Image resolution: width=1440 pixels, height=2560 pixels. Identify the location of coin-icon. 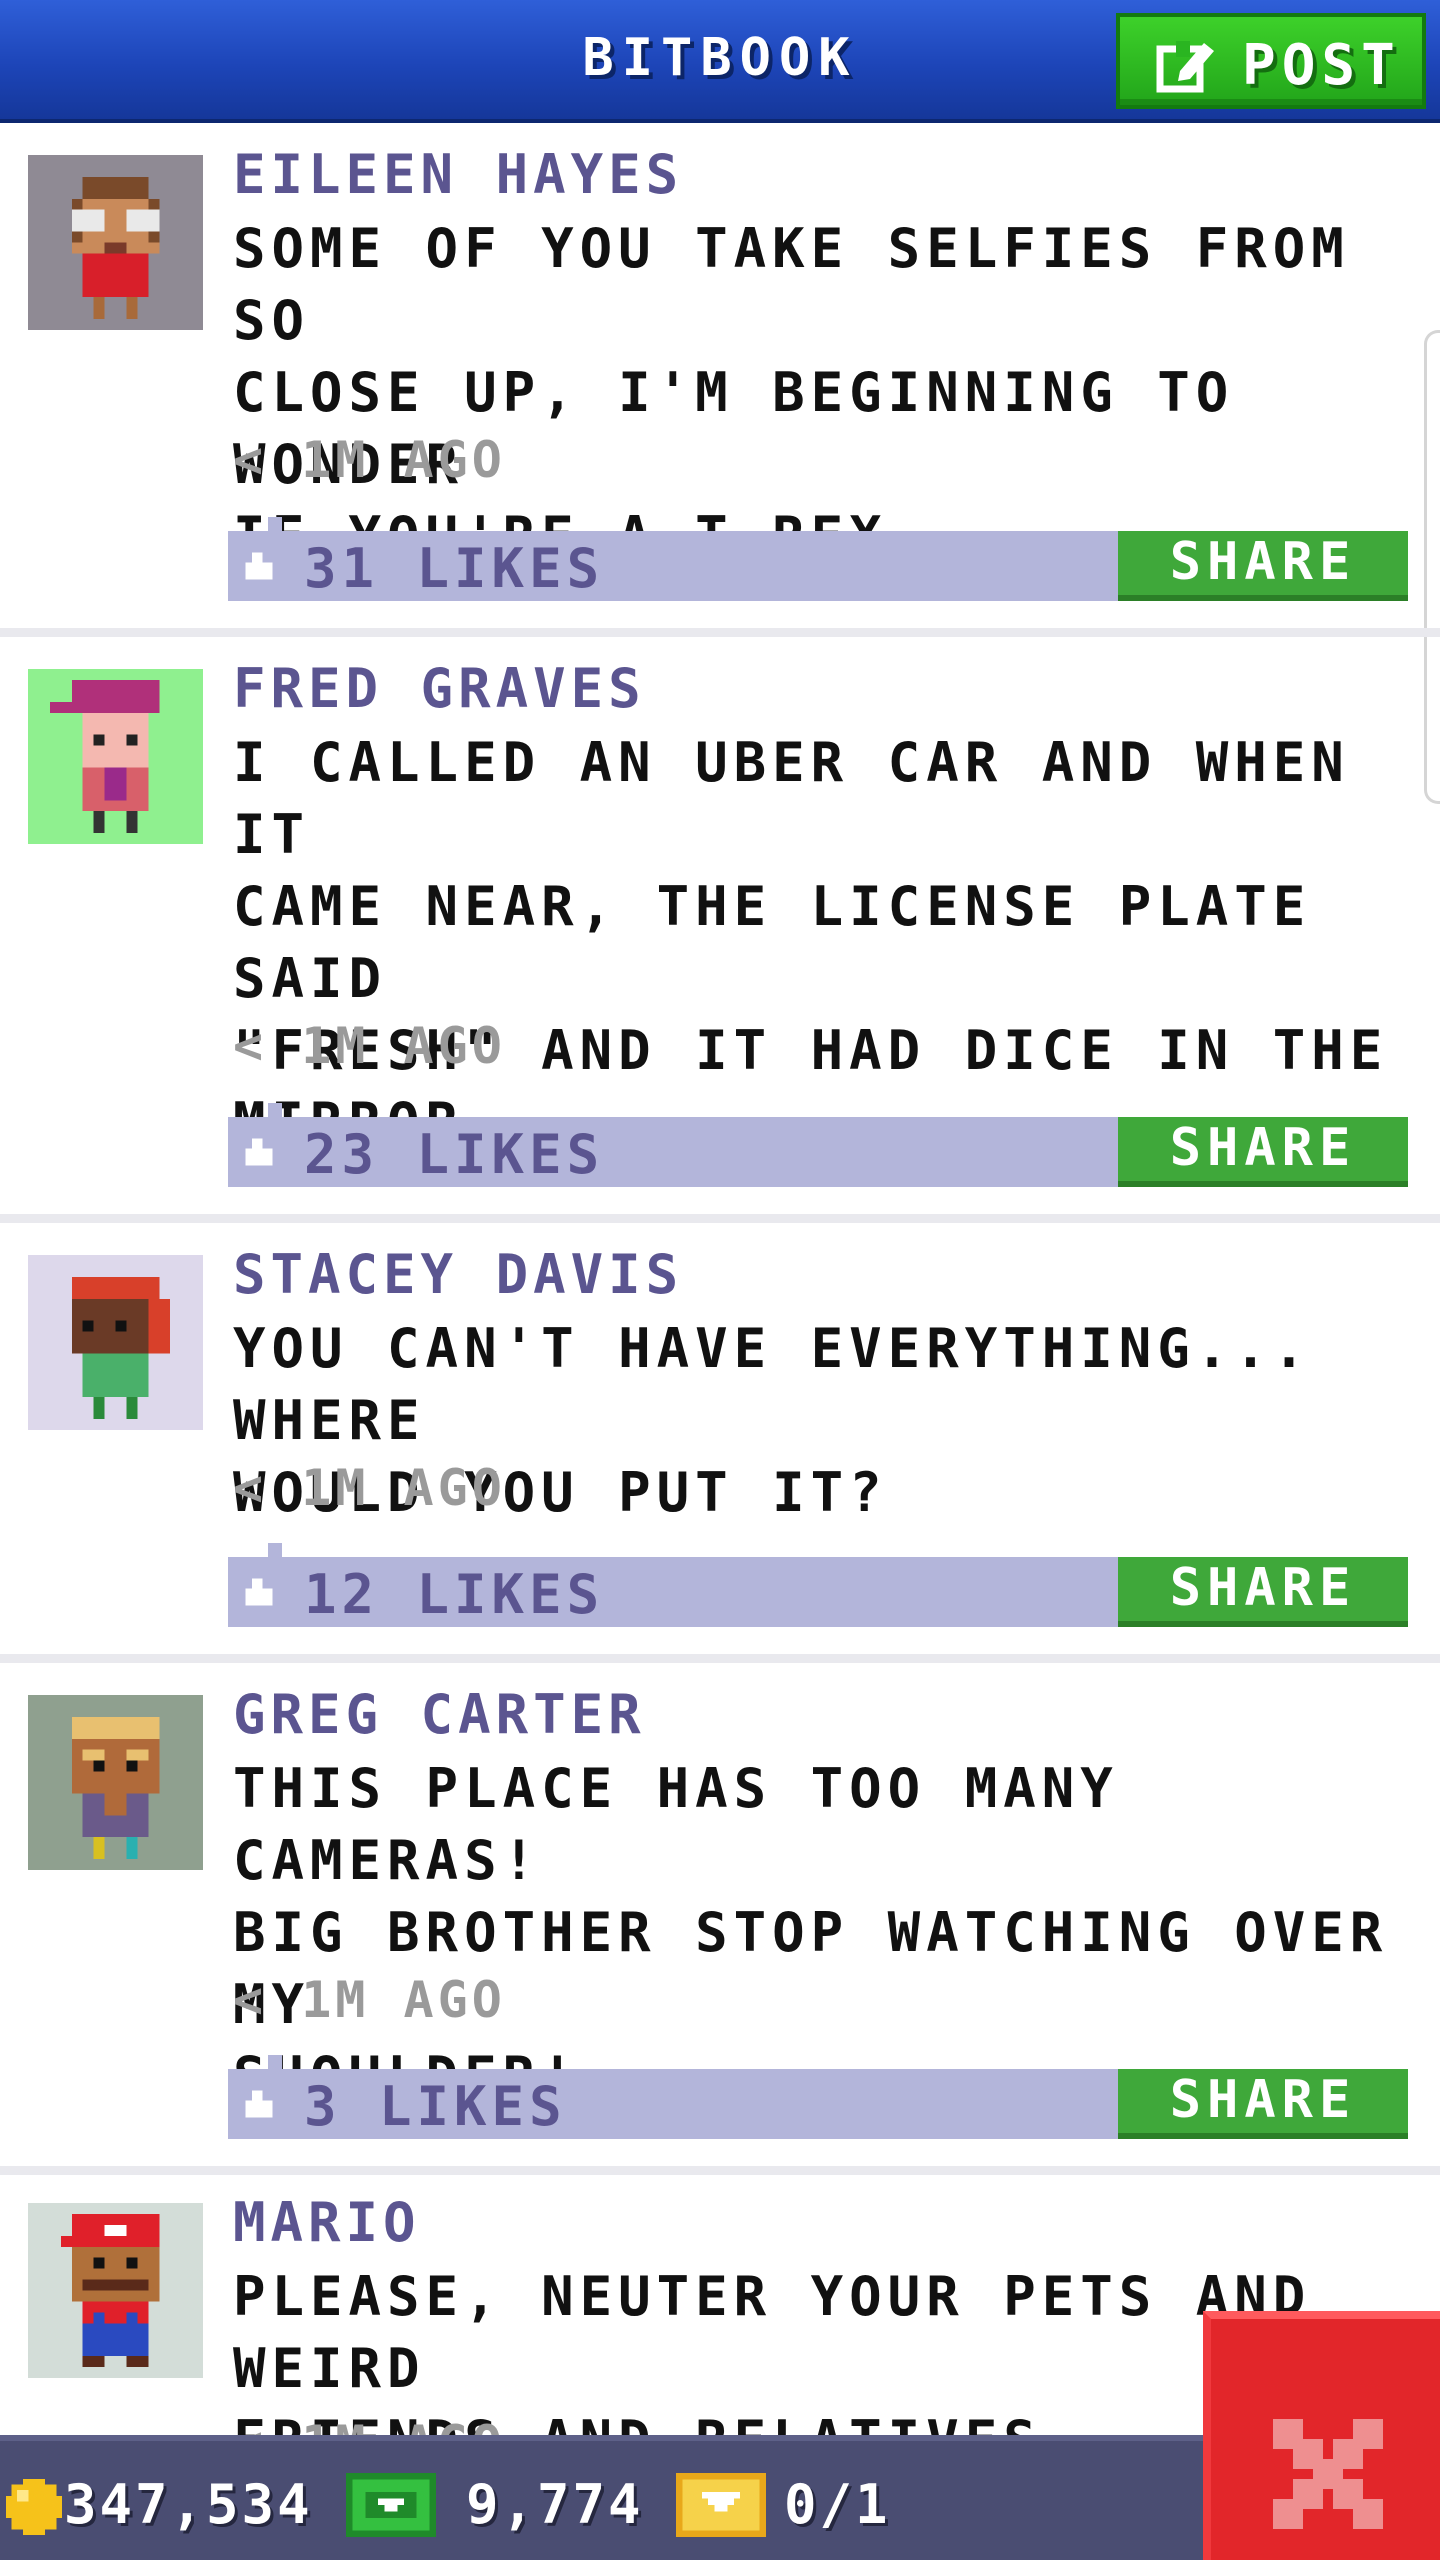
(34, 2507).